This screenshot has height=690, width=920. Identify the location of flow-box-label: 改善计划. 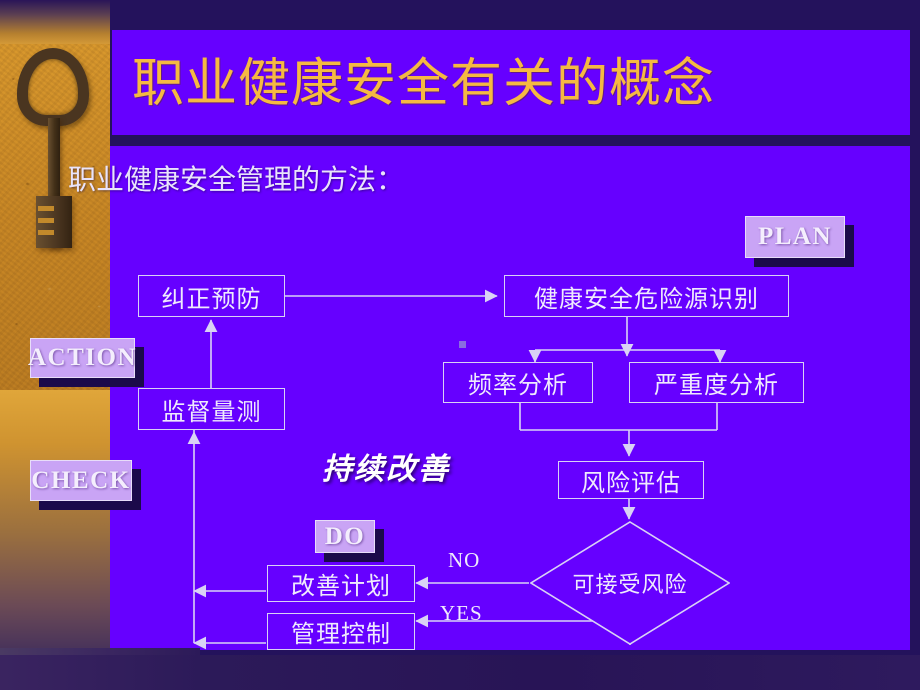
(341, 586).